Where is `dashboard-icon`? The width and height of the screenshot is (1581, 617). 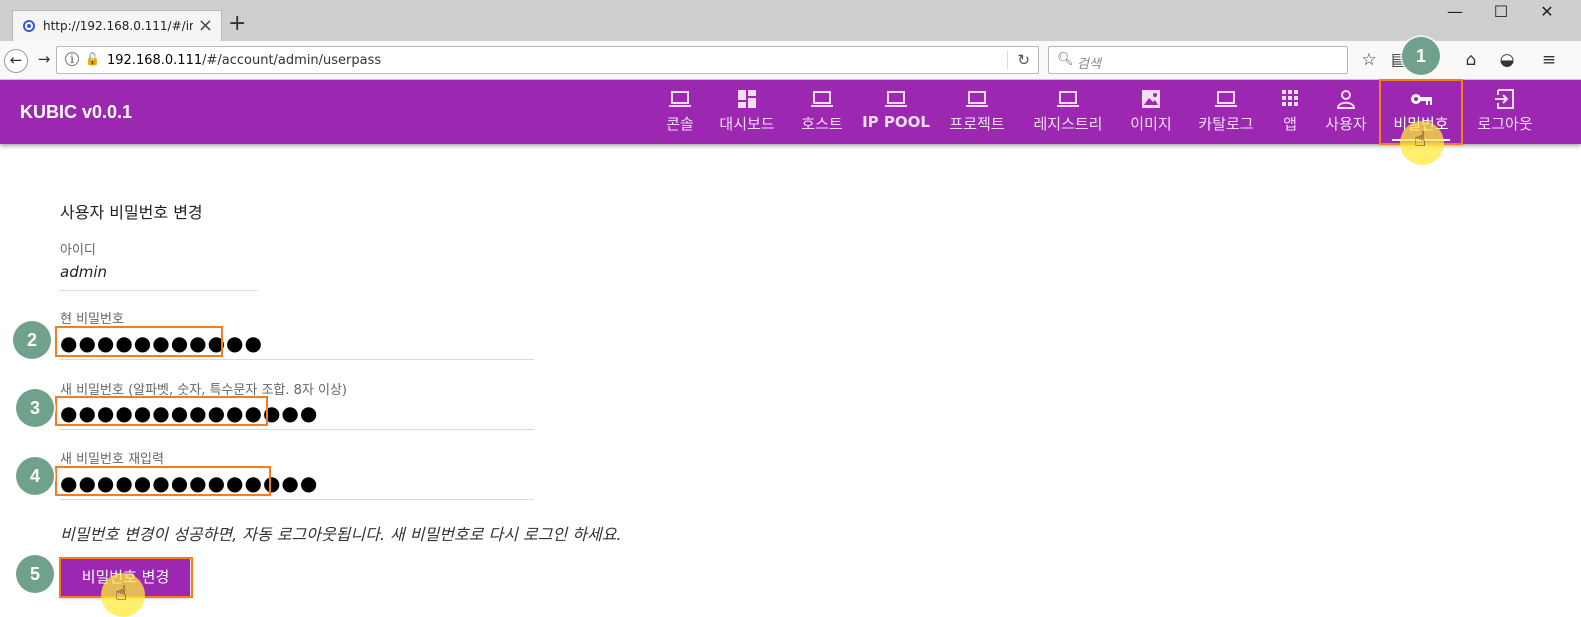 dashboard-icon is located at coordinates (747, 100).